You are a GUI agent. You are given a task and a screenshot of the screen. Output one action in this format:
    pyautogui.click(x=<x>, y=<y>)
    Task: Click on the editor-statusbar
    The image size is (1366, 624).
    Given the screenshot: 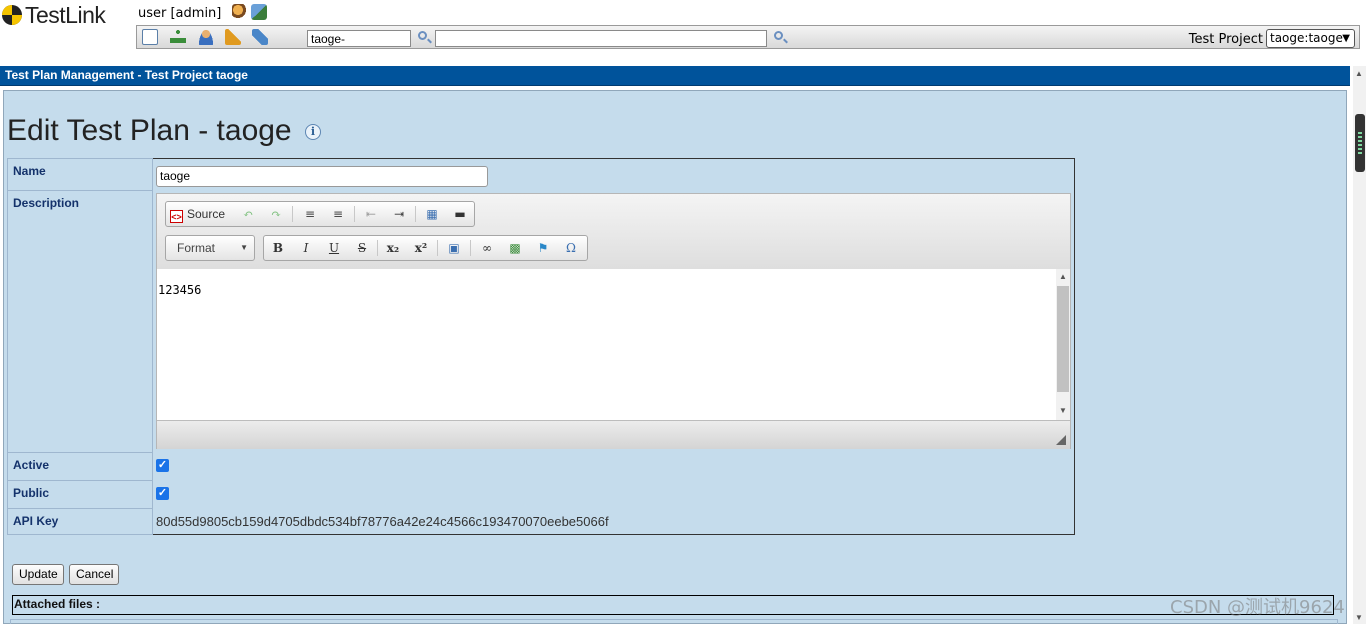 What is the action you would take?
    pyautogui.click(x=613, y=434)
    